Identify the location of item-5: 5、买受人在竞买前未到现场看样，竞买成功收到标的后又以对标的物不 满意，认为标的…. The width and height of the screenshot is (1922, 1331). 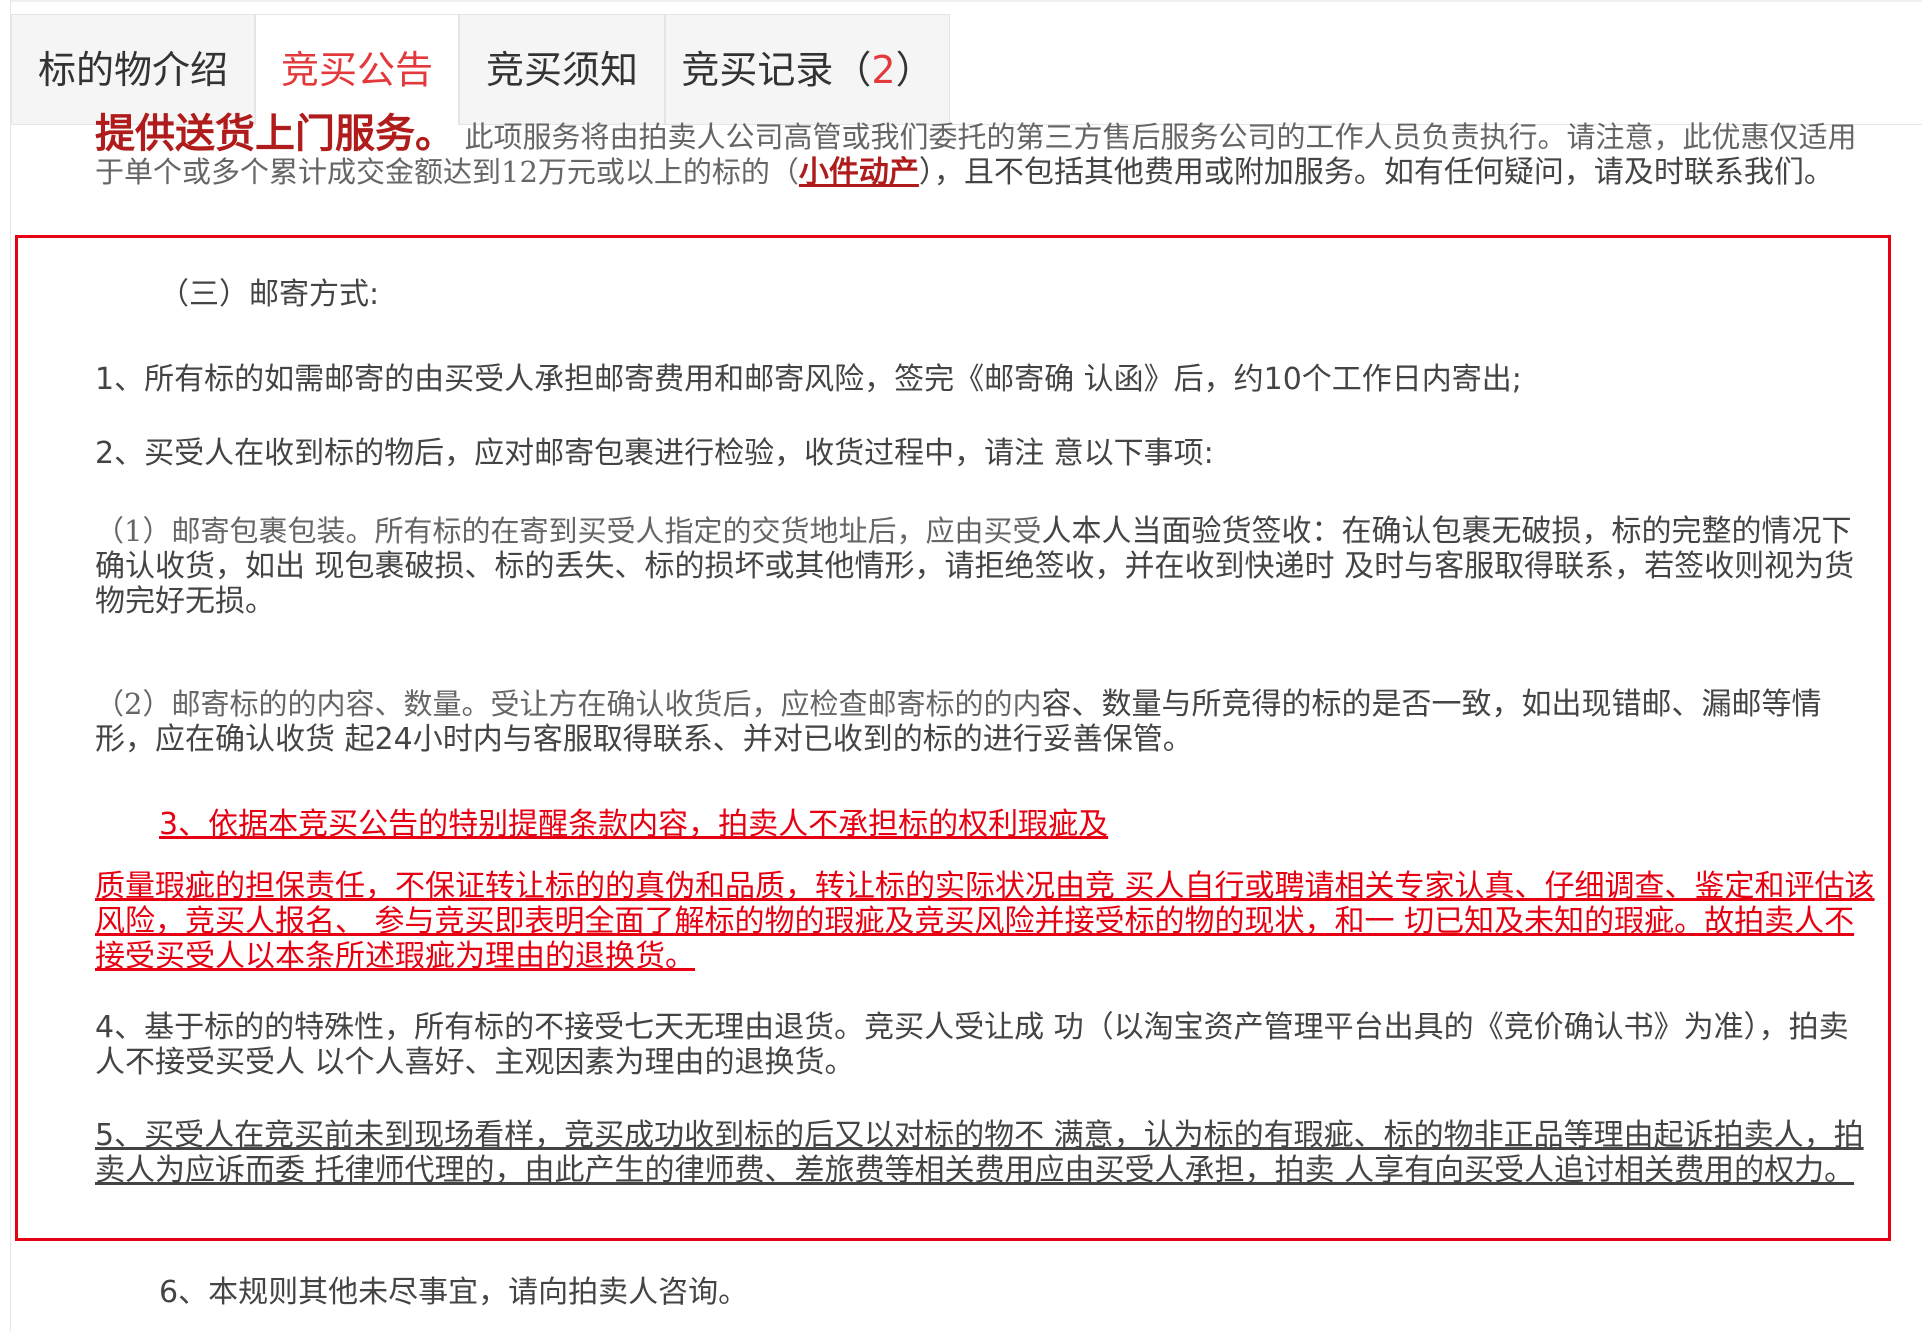
(979, 1153).